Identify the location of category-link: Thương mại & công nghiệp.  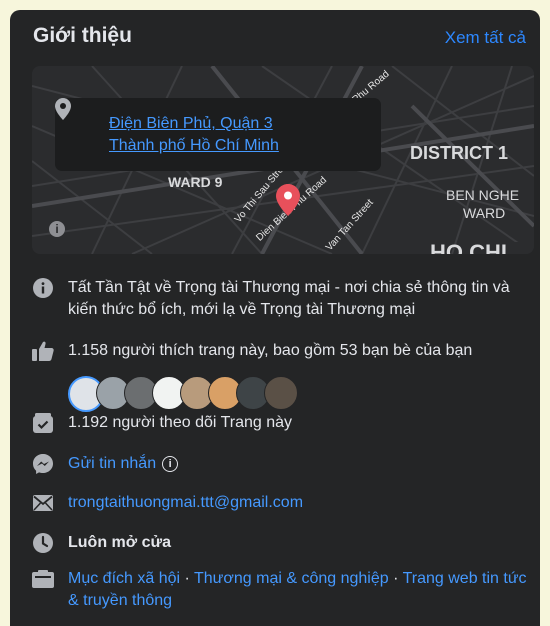
(291, 578).